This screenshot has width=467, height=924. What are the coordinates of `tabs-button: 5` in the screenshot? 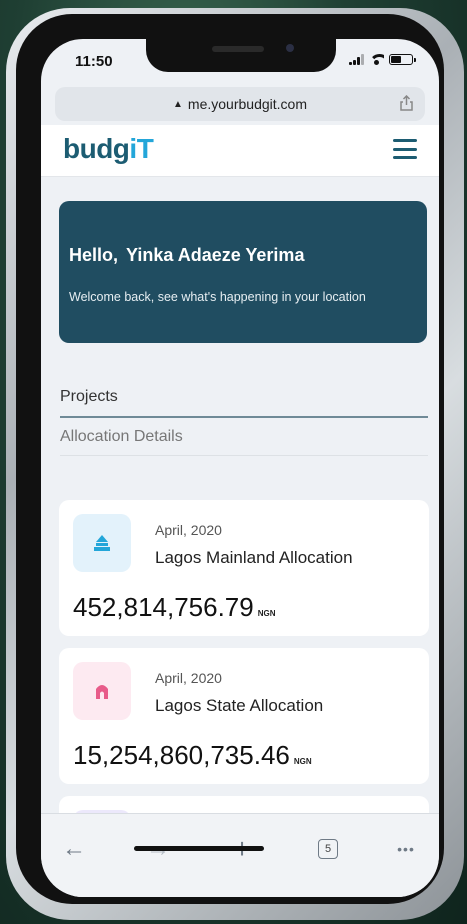 It's located at (328, 849).